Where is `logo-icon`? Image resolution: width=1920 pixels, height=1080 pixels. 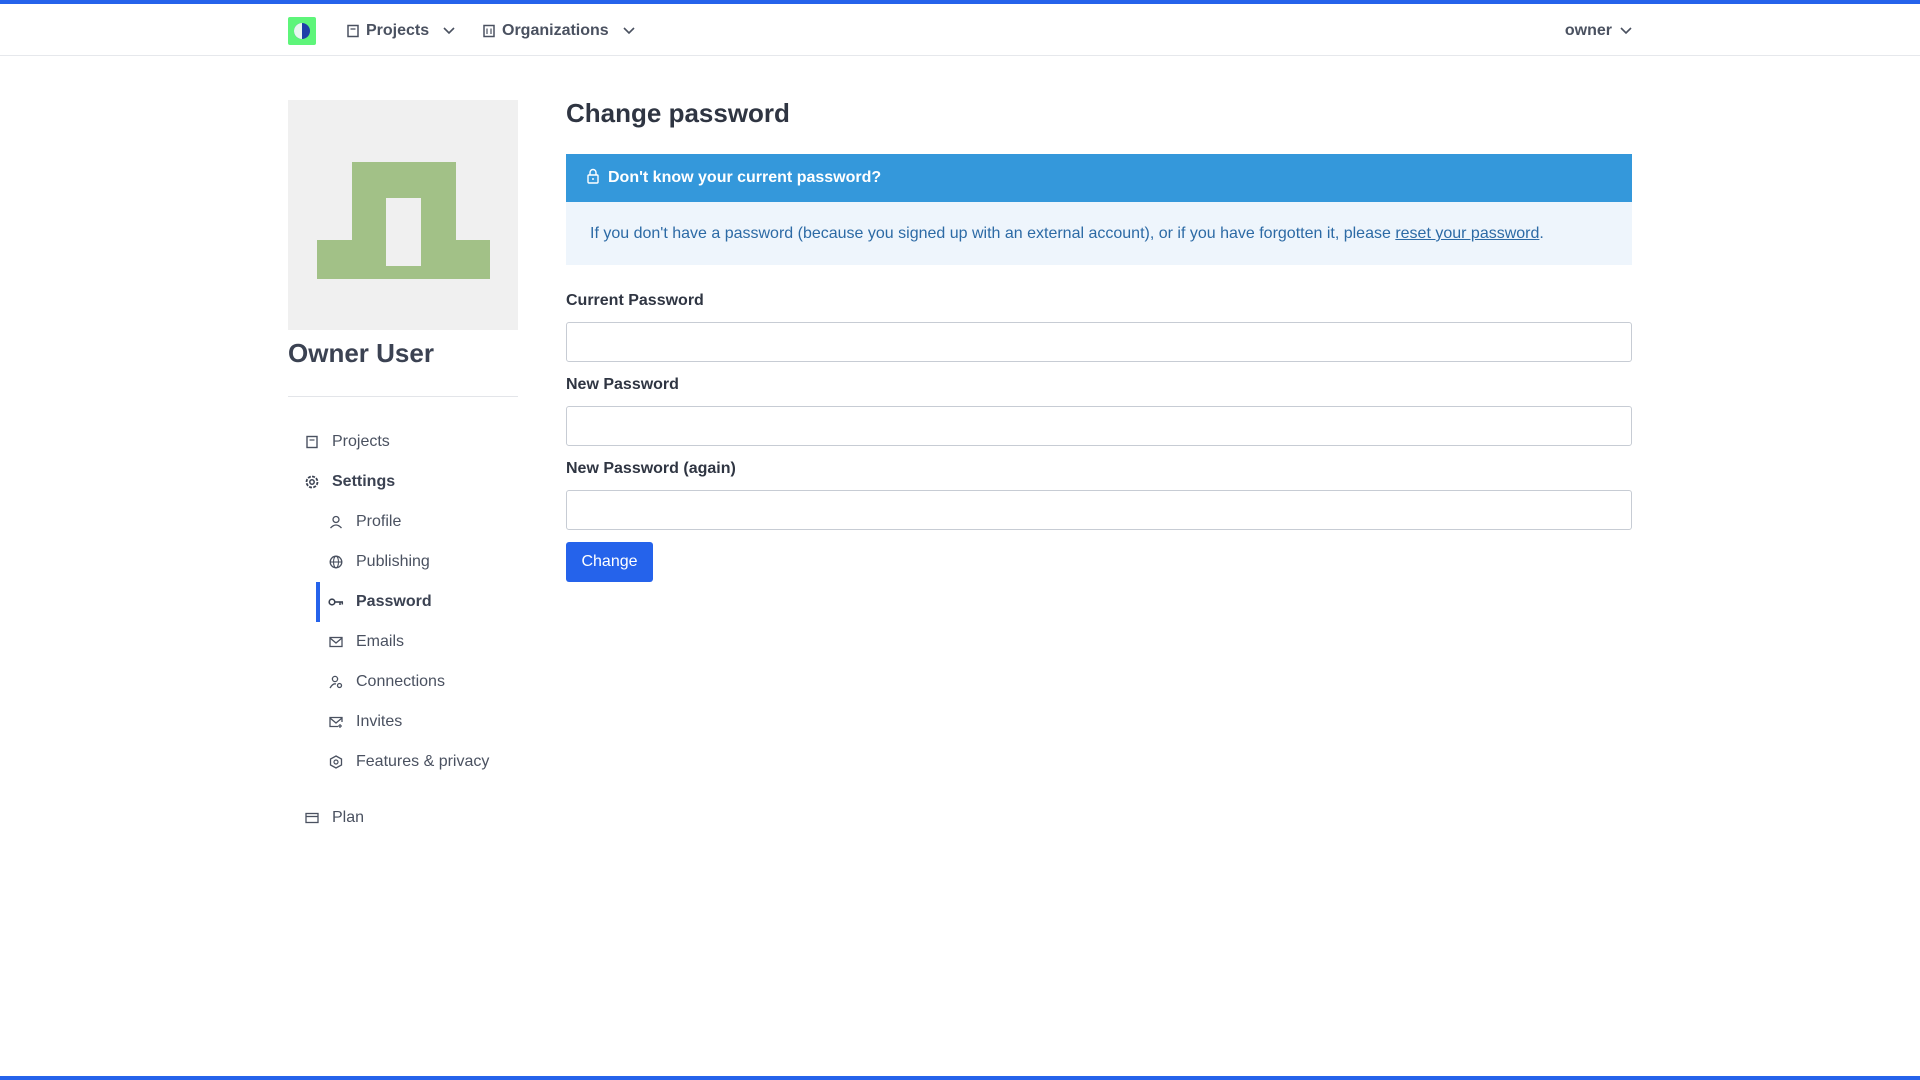 logo-icon is located at coordinates (302, 31).